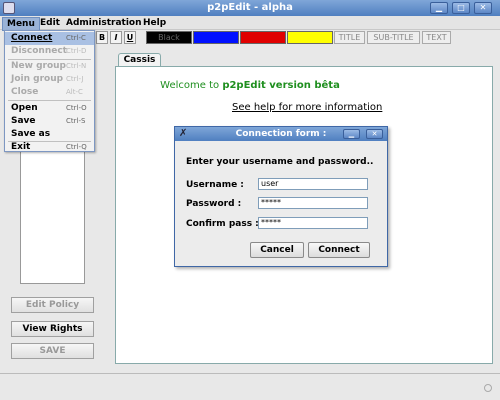  What do you see at coordinates (436, 37) in the screenshot?
I see `text-style-button: TEXT` at bounding box center [436, 37].